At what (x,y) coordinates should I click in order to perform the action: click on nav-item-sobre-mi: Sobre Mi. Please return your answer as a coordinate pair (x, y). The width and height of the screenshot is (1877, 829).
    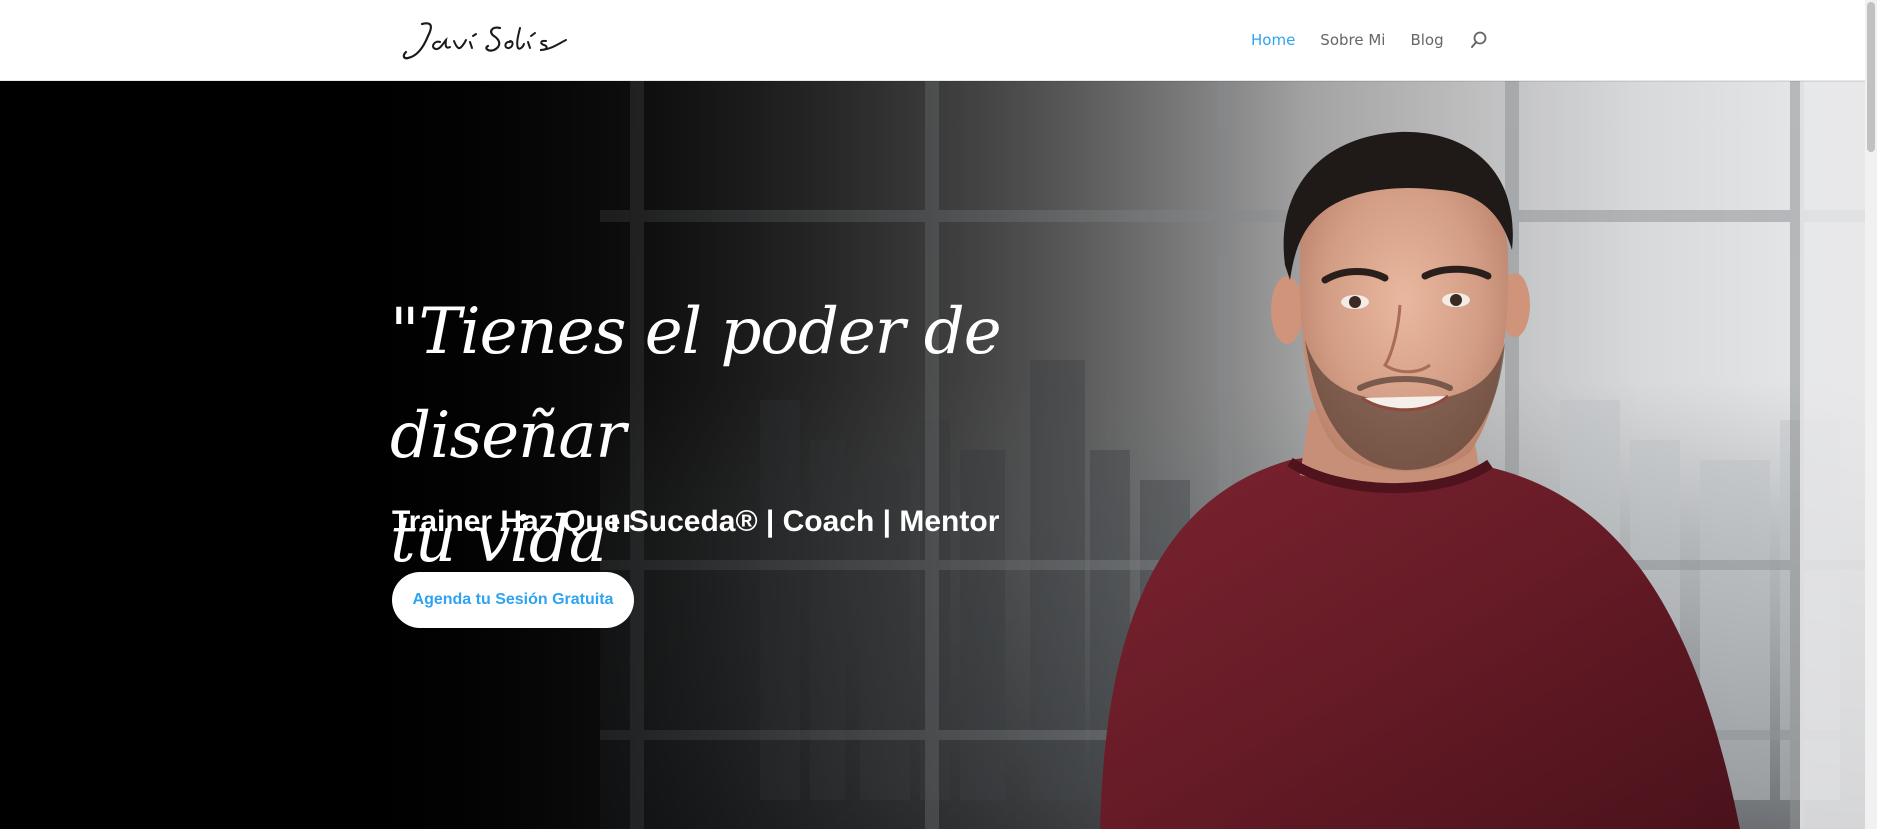
    Looking at the image, I should click on (1352, 40).